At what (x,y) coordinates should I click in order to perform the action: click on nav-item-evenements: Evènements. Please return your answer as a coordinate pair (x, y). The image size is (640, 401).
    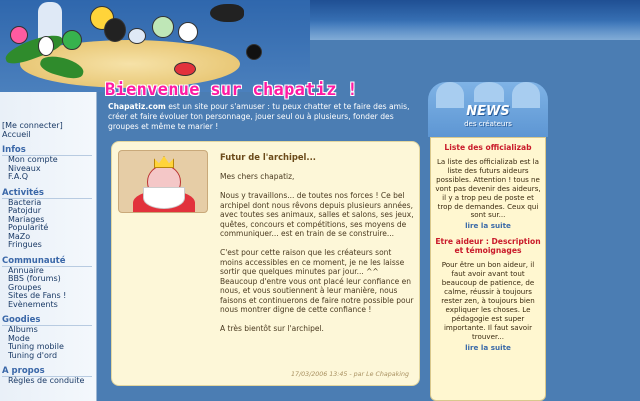
    Looking at the image, I should click on (49, 305).